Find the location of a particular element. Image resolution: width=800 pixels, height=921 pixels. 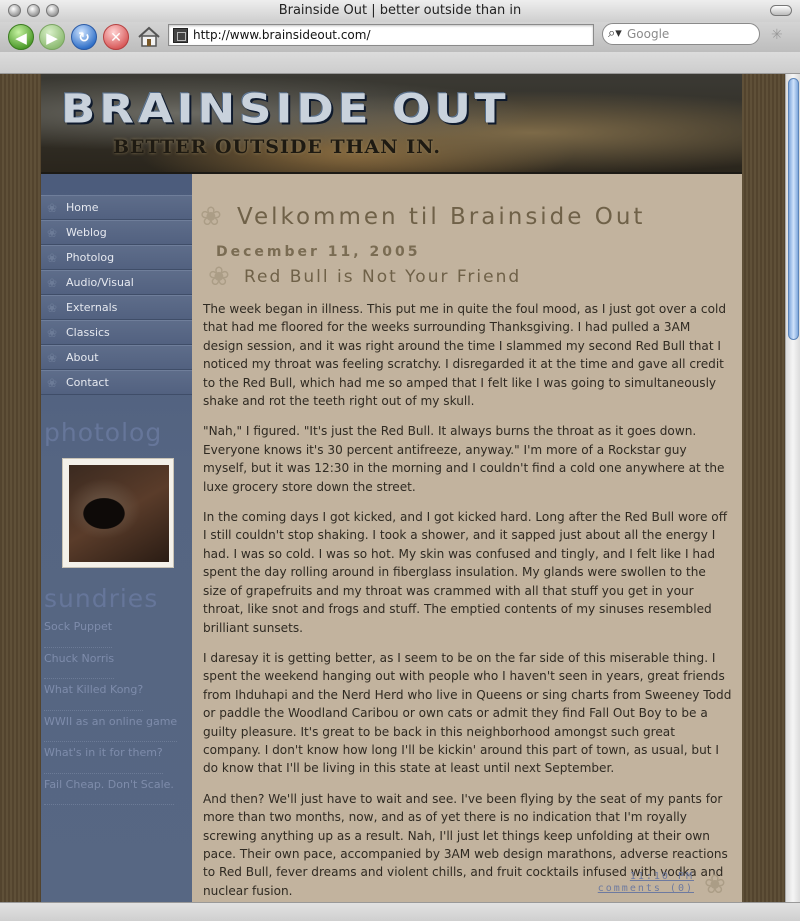

nav-label: Audio/Visual is located at coordinates (100, 282).